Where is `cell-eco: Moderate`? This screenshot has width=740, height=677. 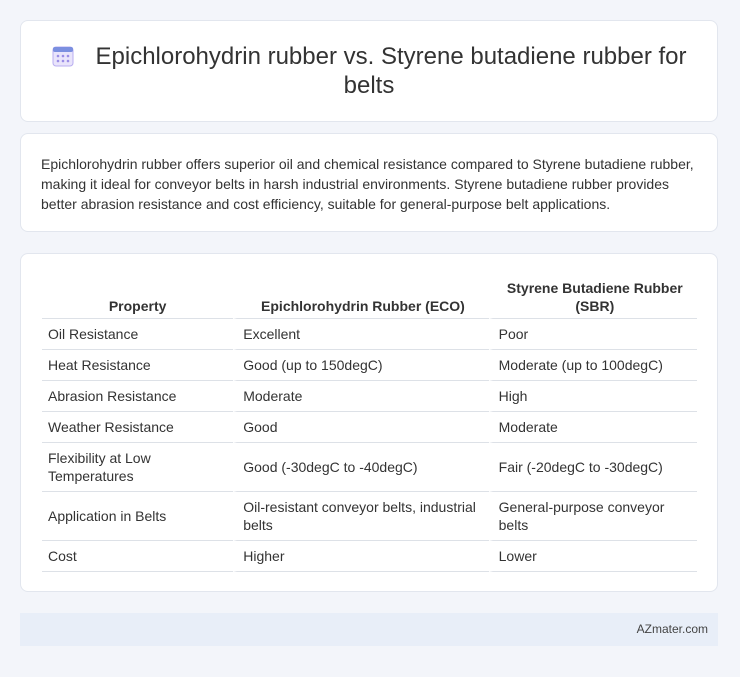 cell-eco: Moderate is located at coordinates (361, 396).